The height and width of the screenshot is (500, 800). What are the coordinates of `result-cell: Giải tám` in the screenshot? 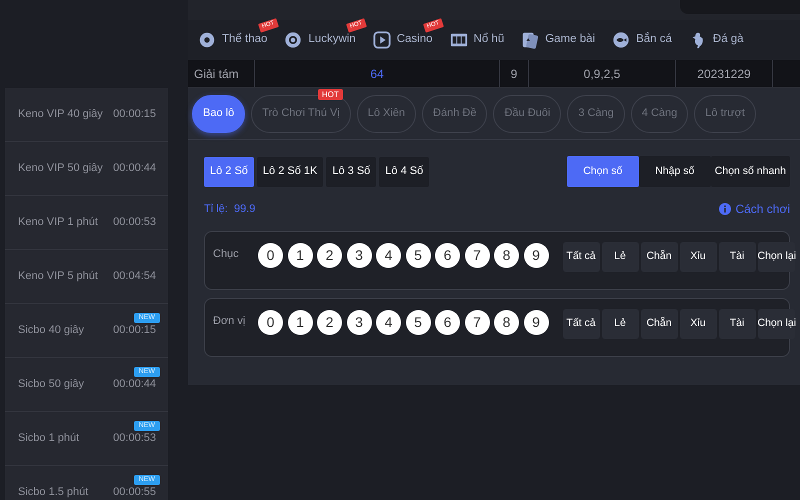 It's located at (221, 73).